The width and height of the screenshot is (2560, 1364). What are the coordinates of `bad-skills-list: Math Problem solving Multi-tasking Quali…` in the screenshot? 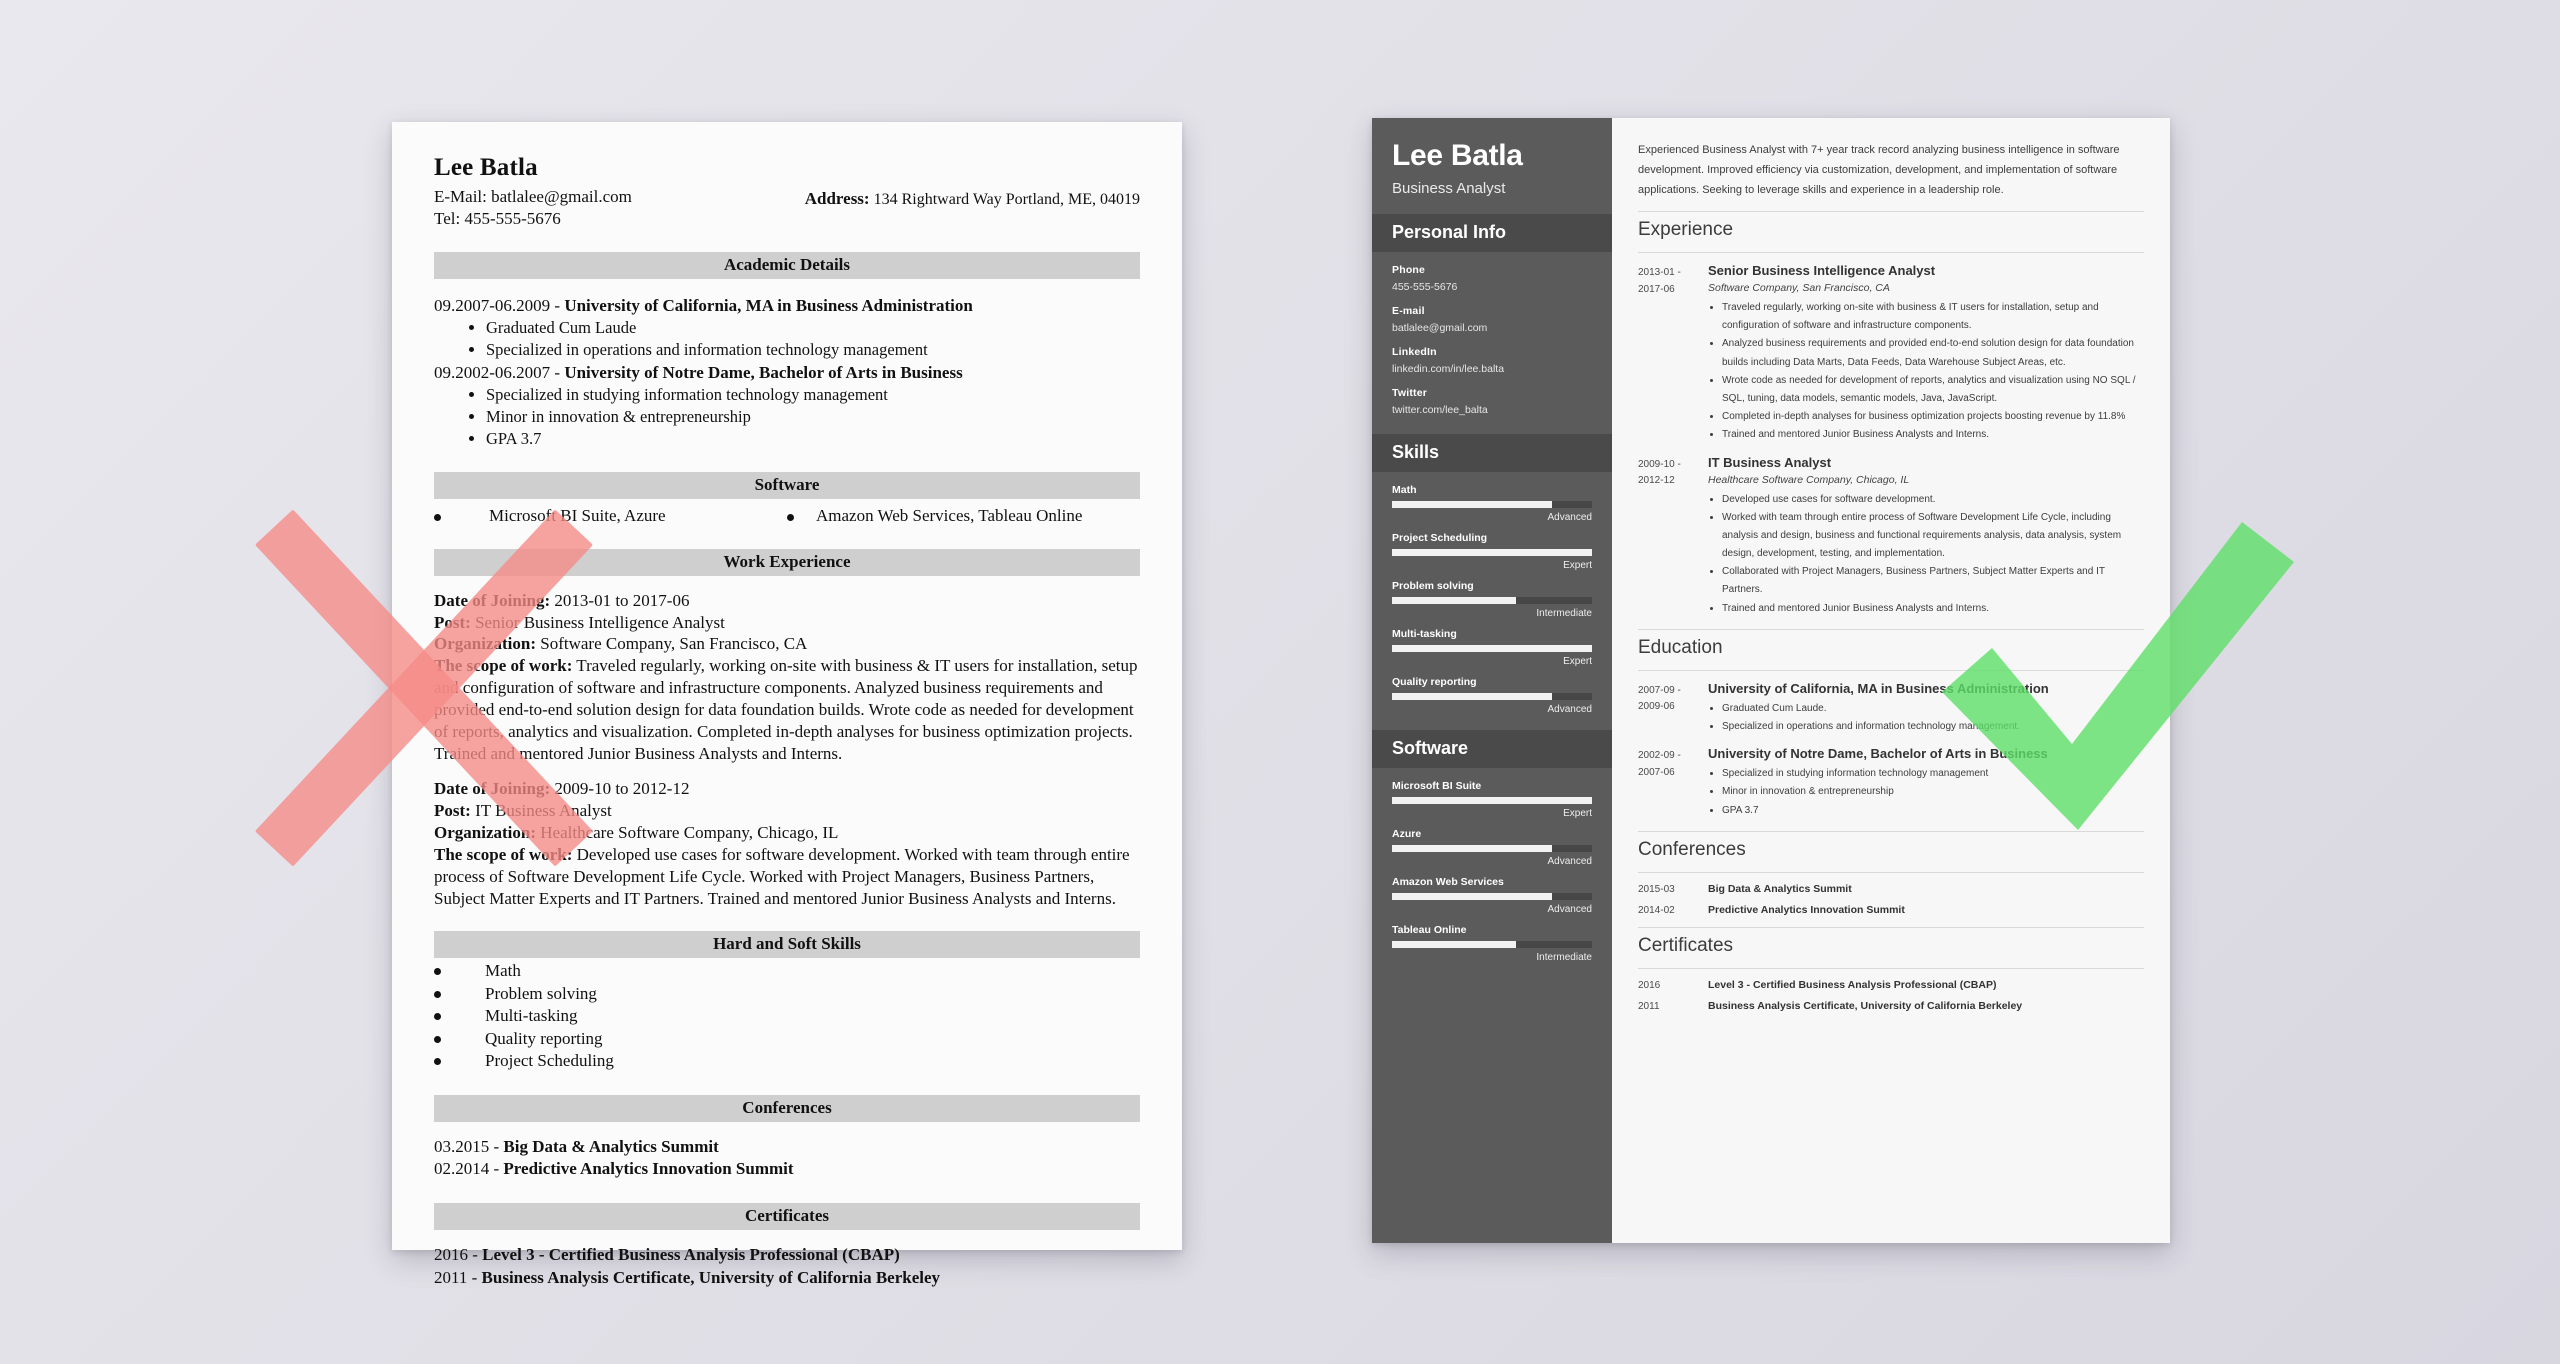 It's located at (787, 1016).